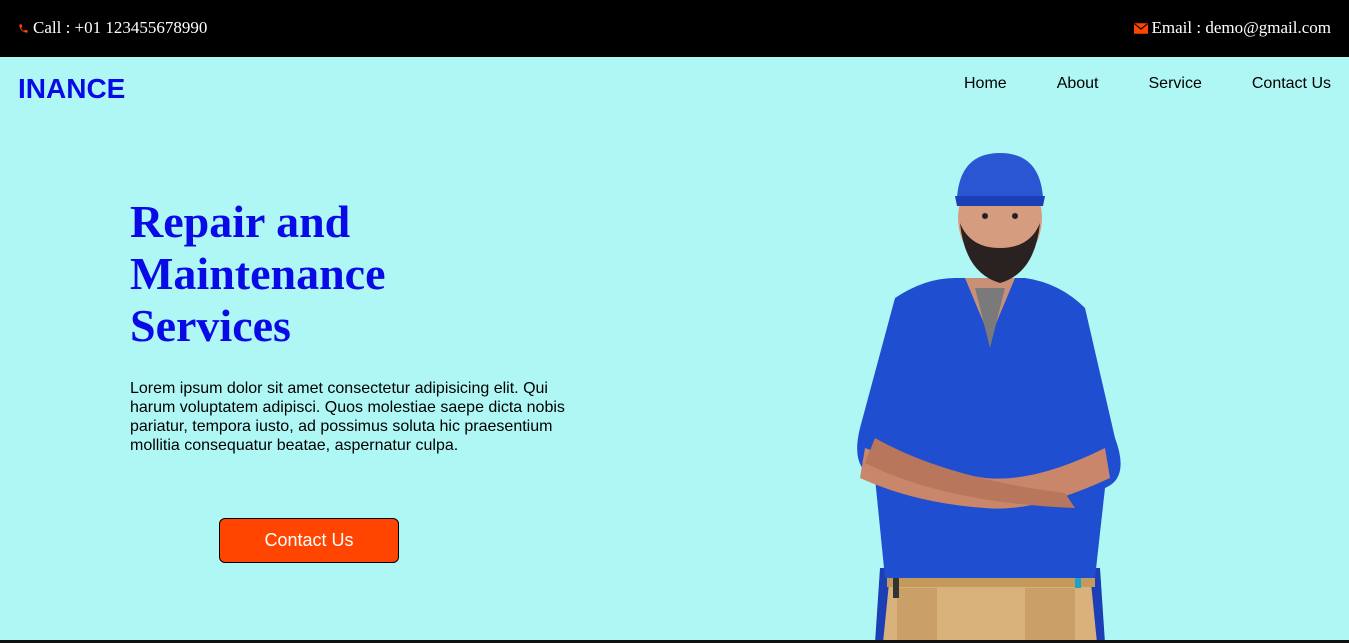 Image resolution: width=1349 pixels, height=643 pixels. What do you see at coordinates (309, 540) in the screenshot?
I see `contact-us-button: Contact Us` at bounding box center [309, 540].